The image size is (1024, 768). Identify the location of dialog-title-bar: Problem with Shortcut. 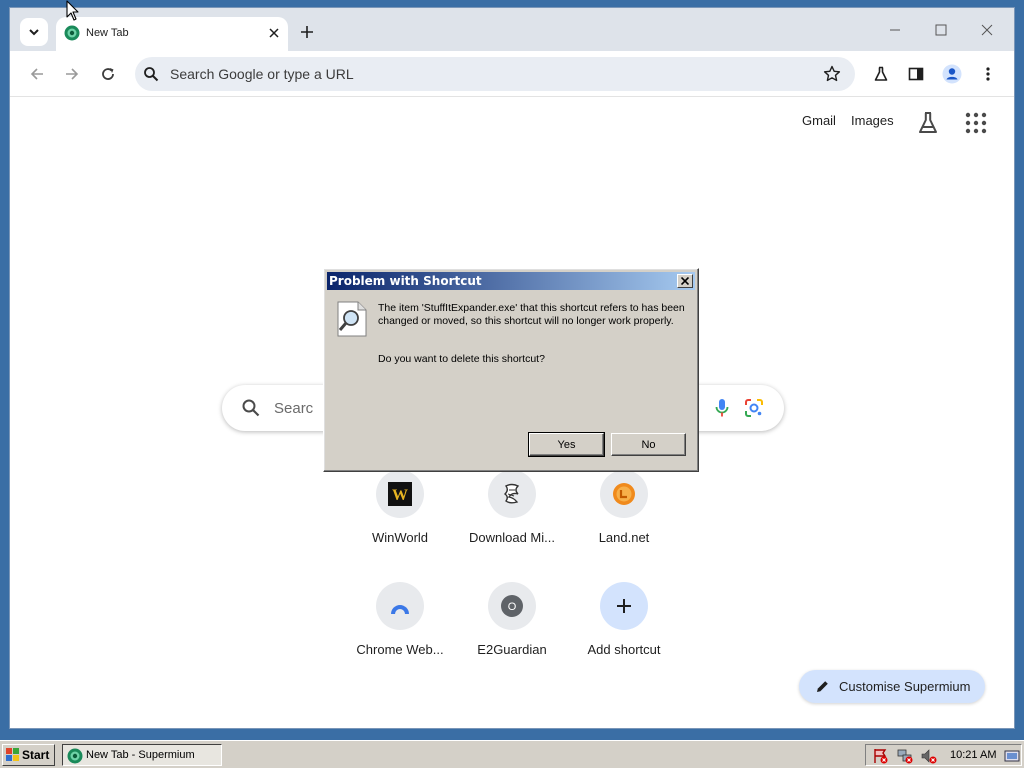
(511, 281).